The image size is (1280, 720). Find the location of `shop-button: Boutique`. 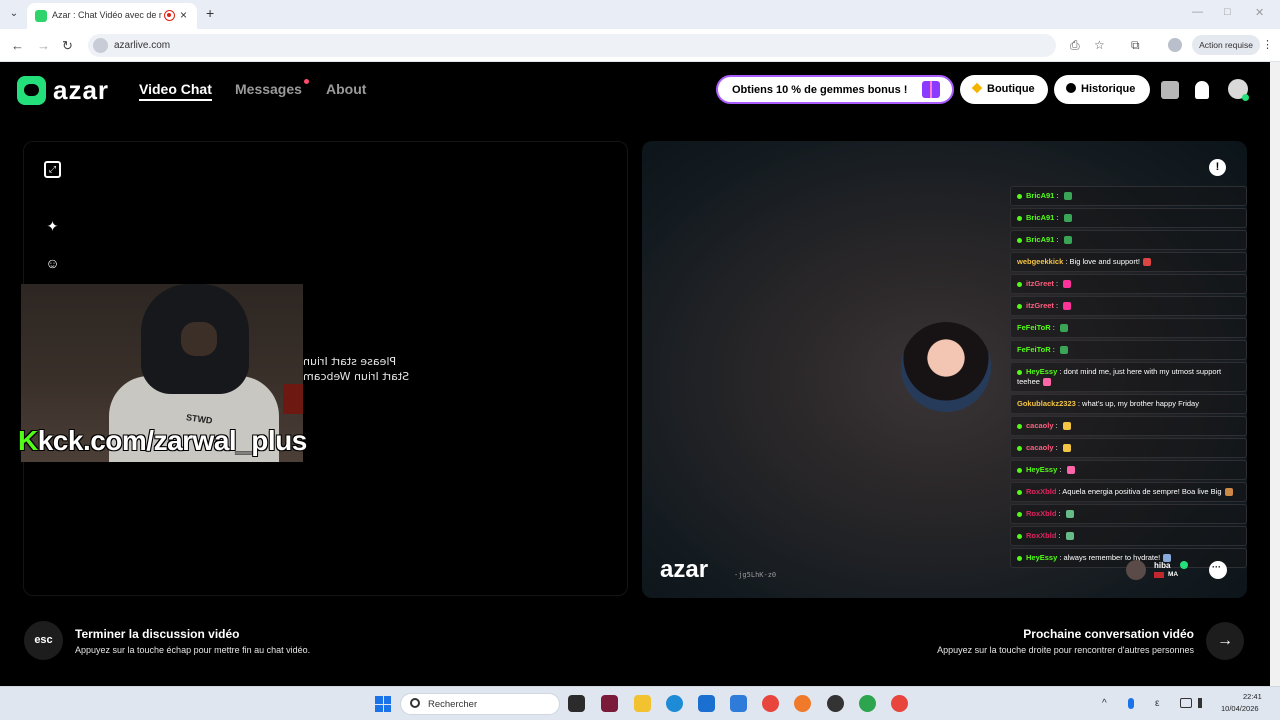

shop-button: Boutique is located at coordinates (1004, 89).